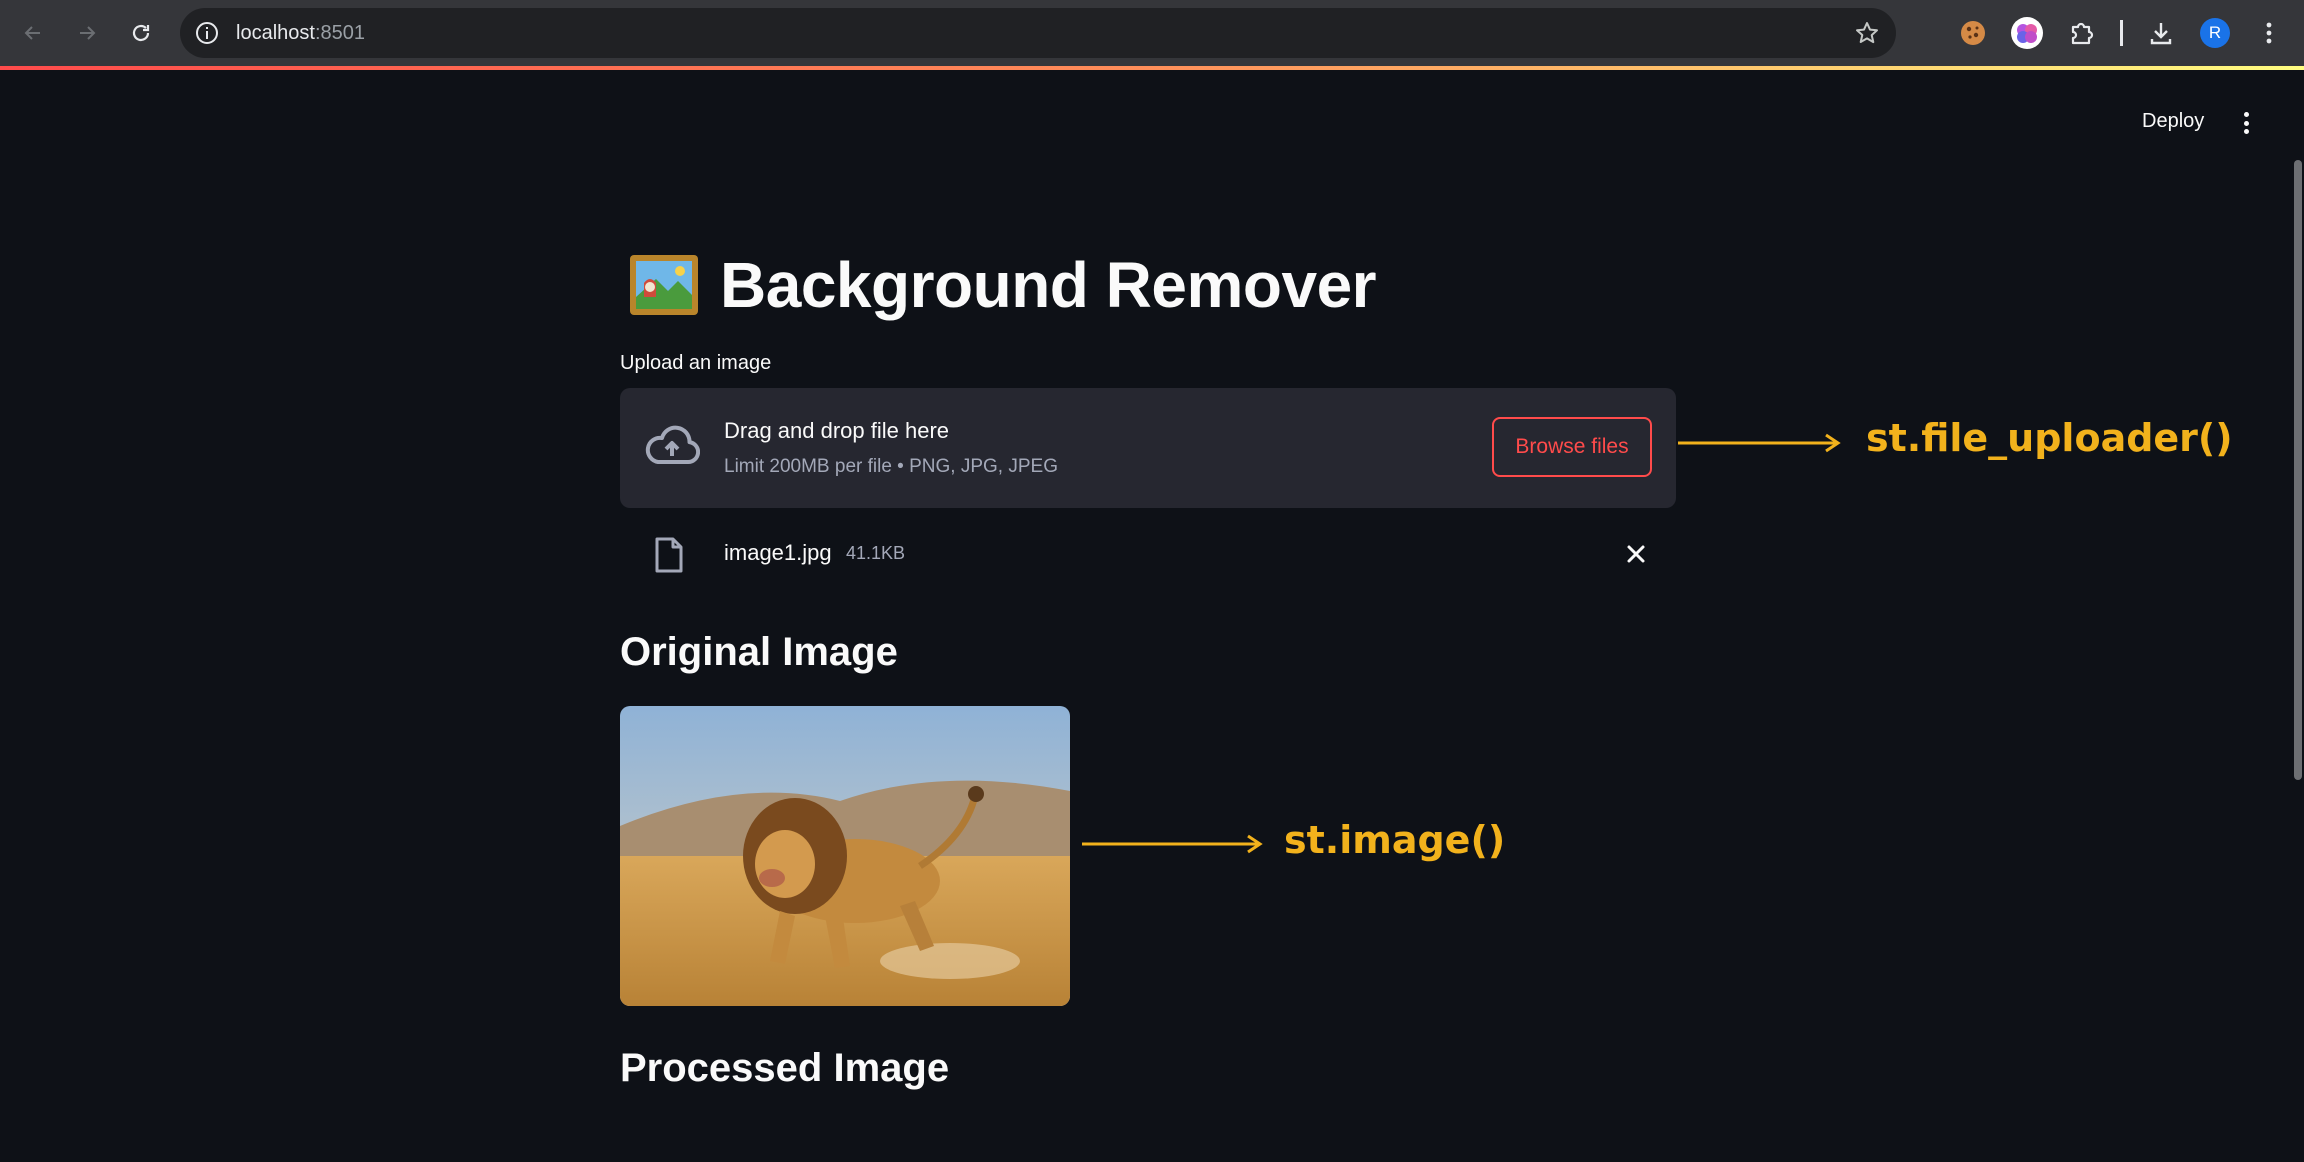  What do you see at coordinates (1048, 285) in the screenshot?
I see `page-title: Background Remover` at bounding box center [1048, 285].